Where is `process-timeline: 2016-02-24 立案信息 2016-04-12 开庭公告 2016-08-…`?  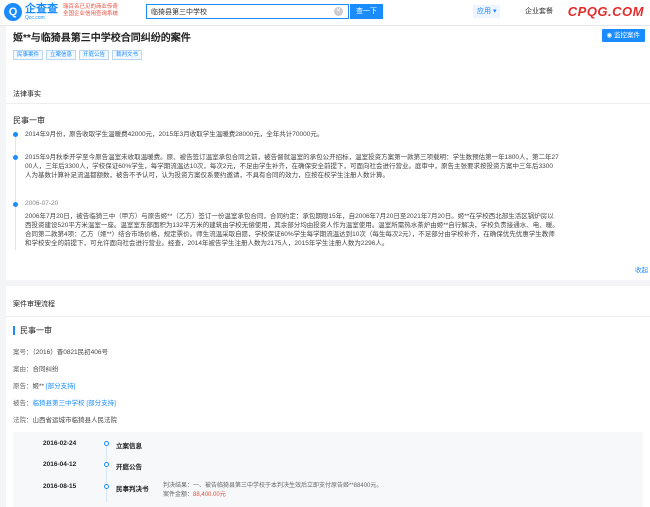
process-timeline: 2016-02-24 立案信息 2016-04-12 开庭公告 2016-08-… is located at coordinates (328, 469).